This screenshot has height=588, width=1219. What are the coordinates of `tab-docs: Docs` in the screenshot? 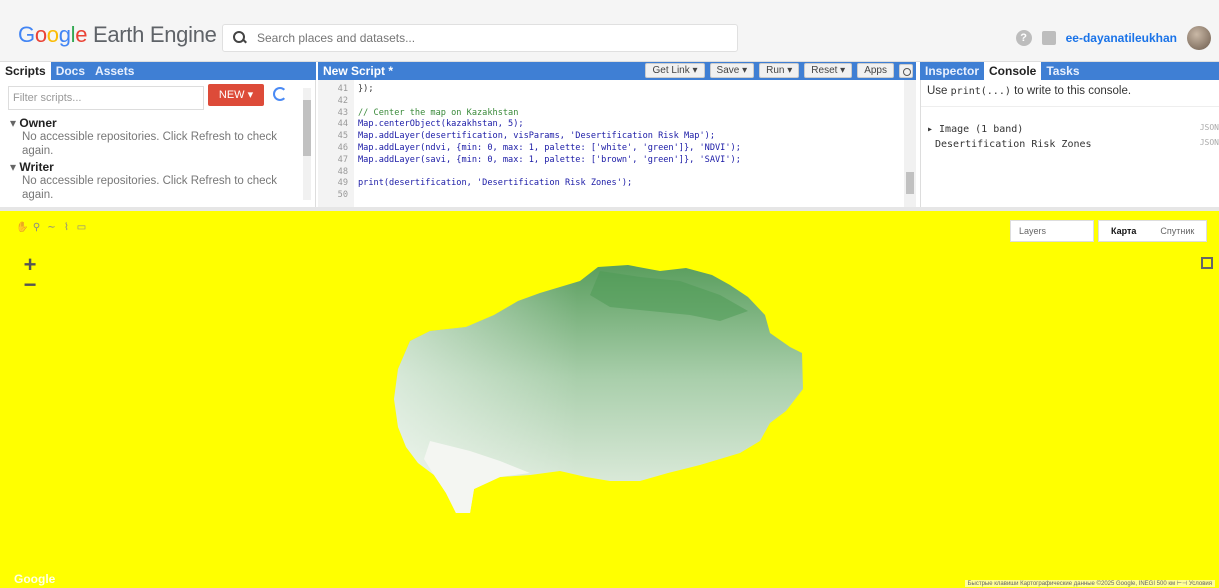 It's located at (70, 71).